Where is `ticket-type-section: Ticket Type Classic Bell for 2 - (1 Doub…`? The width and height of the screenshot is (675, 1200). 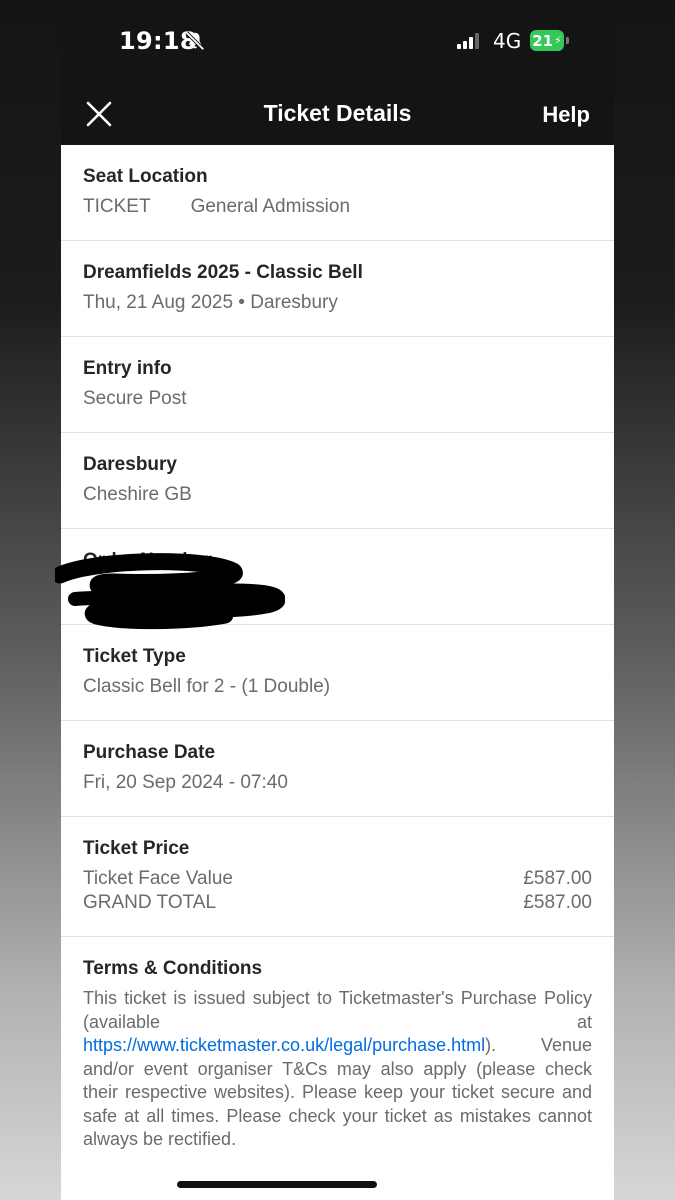
ticket-type-section: Ticket Type Classic Bell for 2 - (1 Doub… is located at coordinates (337, 673).